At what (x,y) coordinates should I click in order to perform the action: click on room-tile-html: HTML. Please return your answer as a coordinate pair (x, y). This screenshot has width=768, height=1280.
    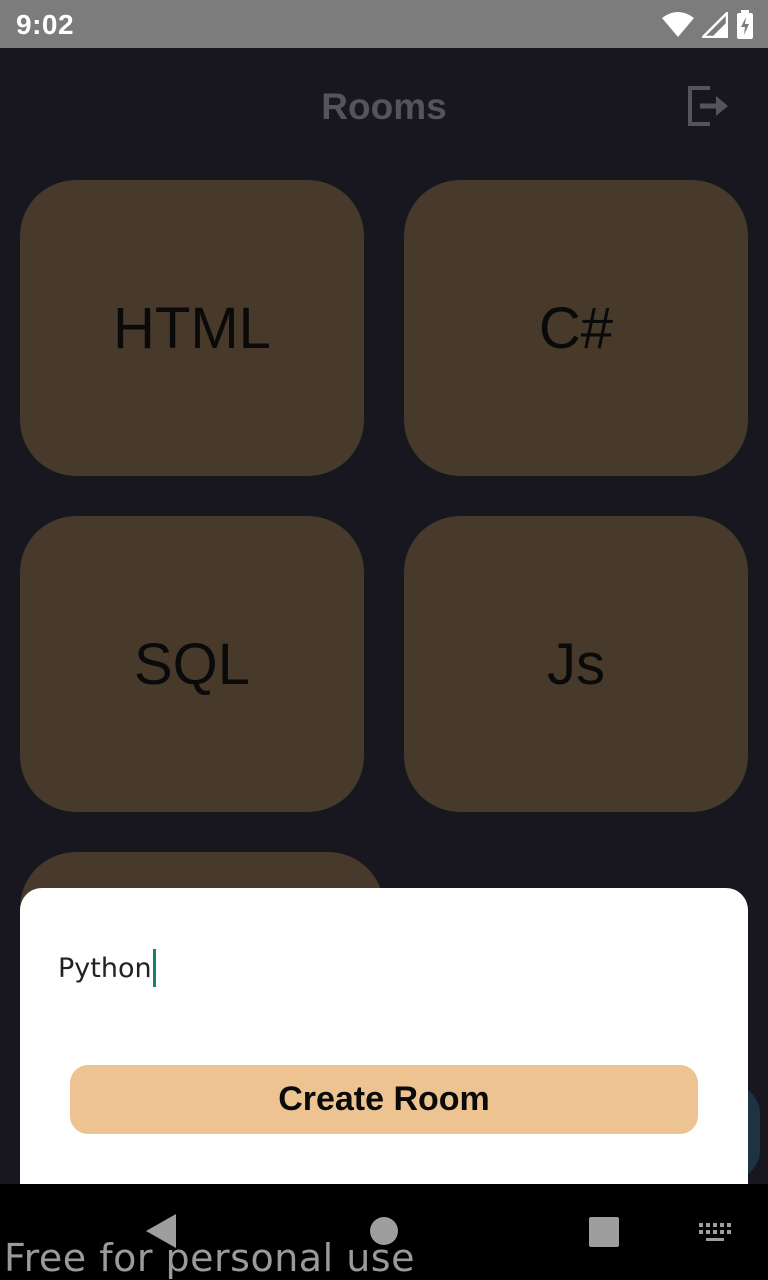
    Looking at the image, I should click on (192, 328).